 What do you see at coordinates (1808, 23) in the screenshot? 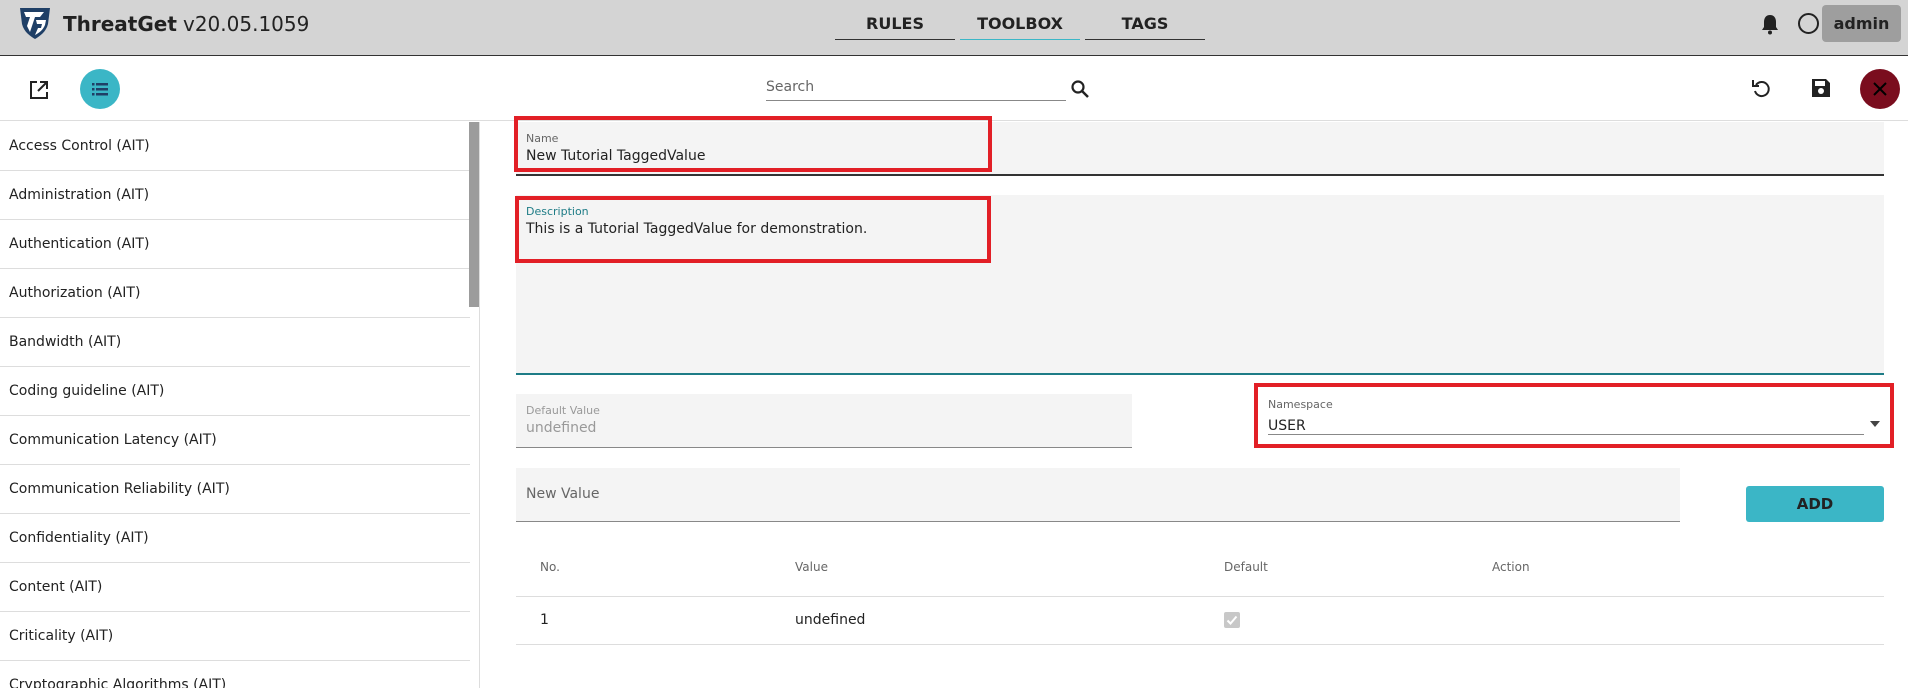
I see `status-circle-icon` at bounding box center [1808, 23].